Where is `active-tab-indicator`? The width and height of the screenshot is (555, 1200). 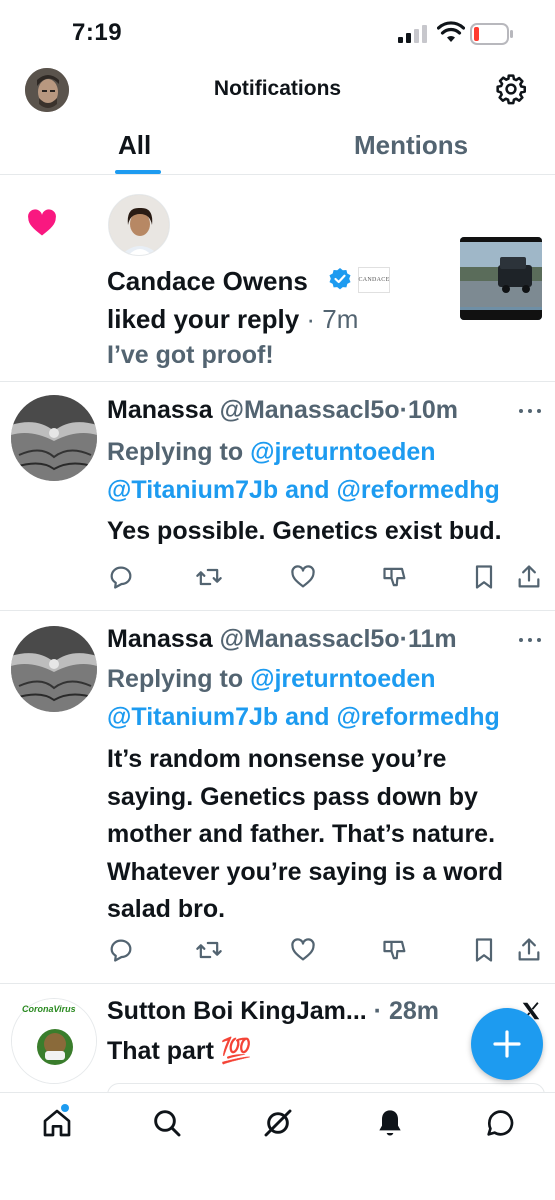 active-tab-indicator is located at coordinates (138, 172).